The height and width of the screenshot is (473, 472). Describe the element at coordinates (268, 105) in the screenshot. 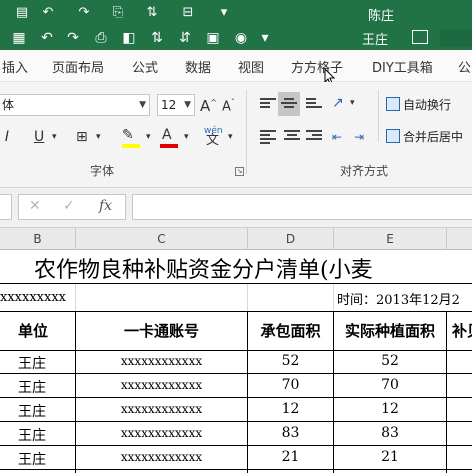

I see `align-top-icon` at that location.